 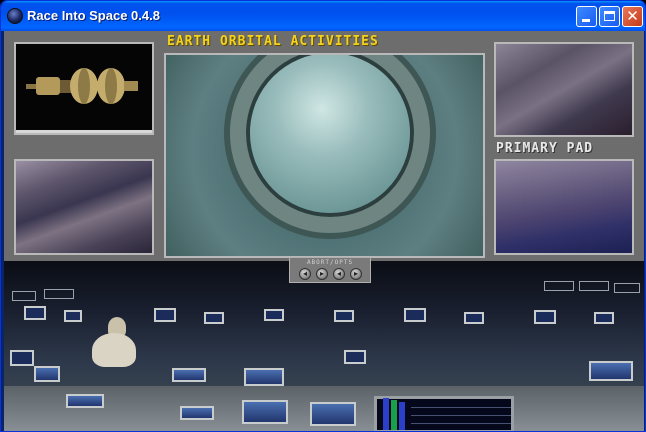 I want to click on telemetry-display, so click(x=444, y=413).